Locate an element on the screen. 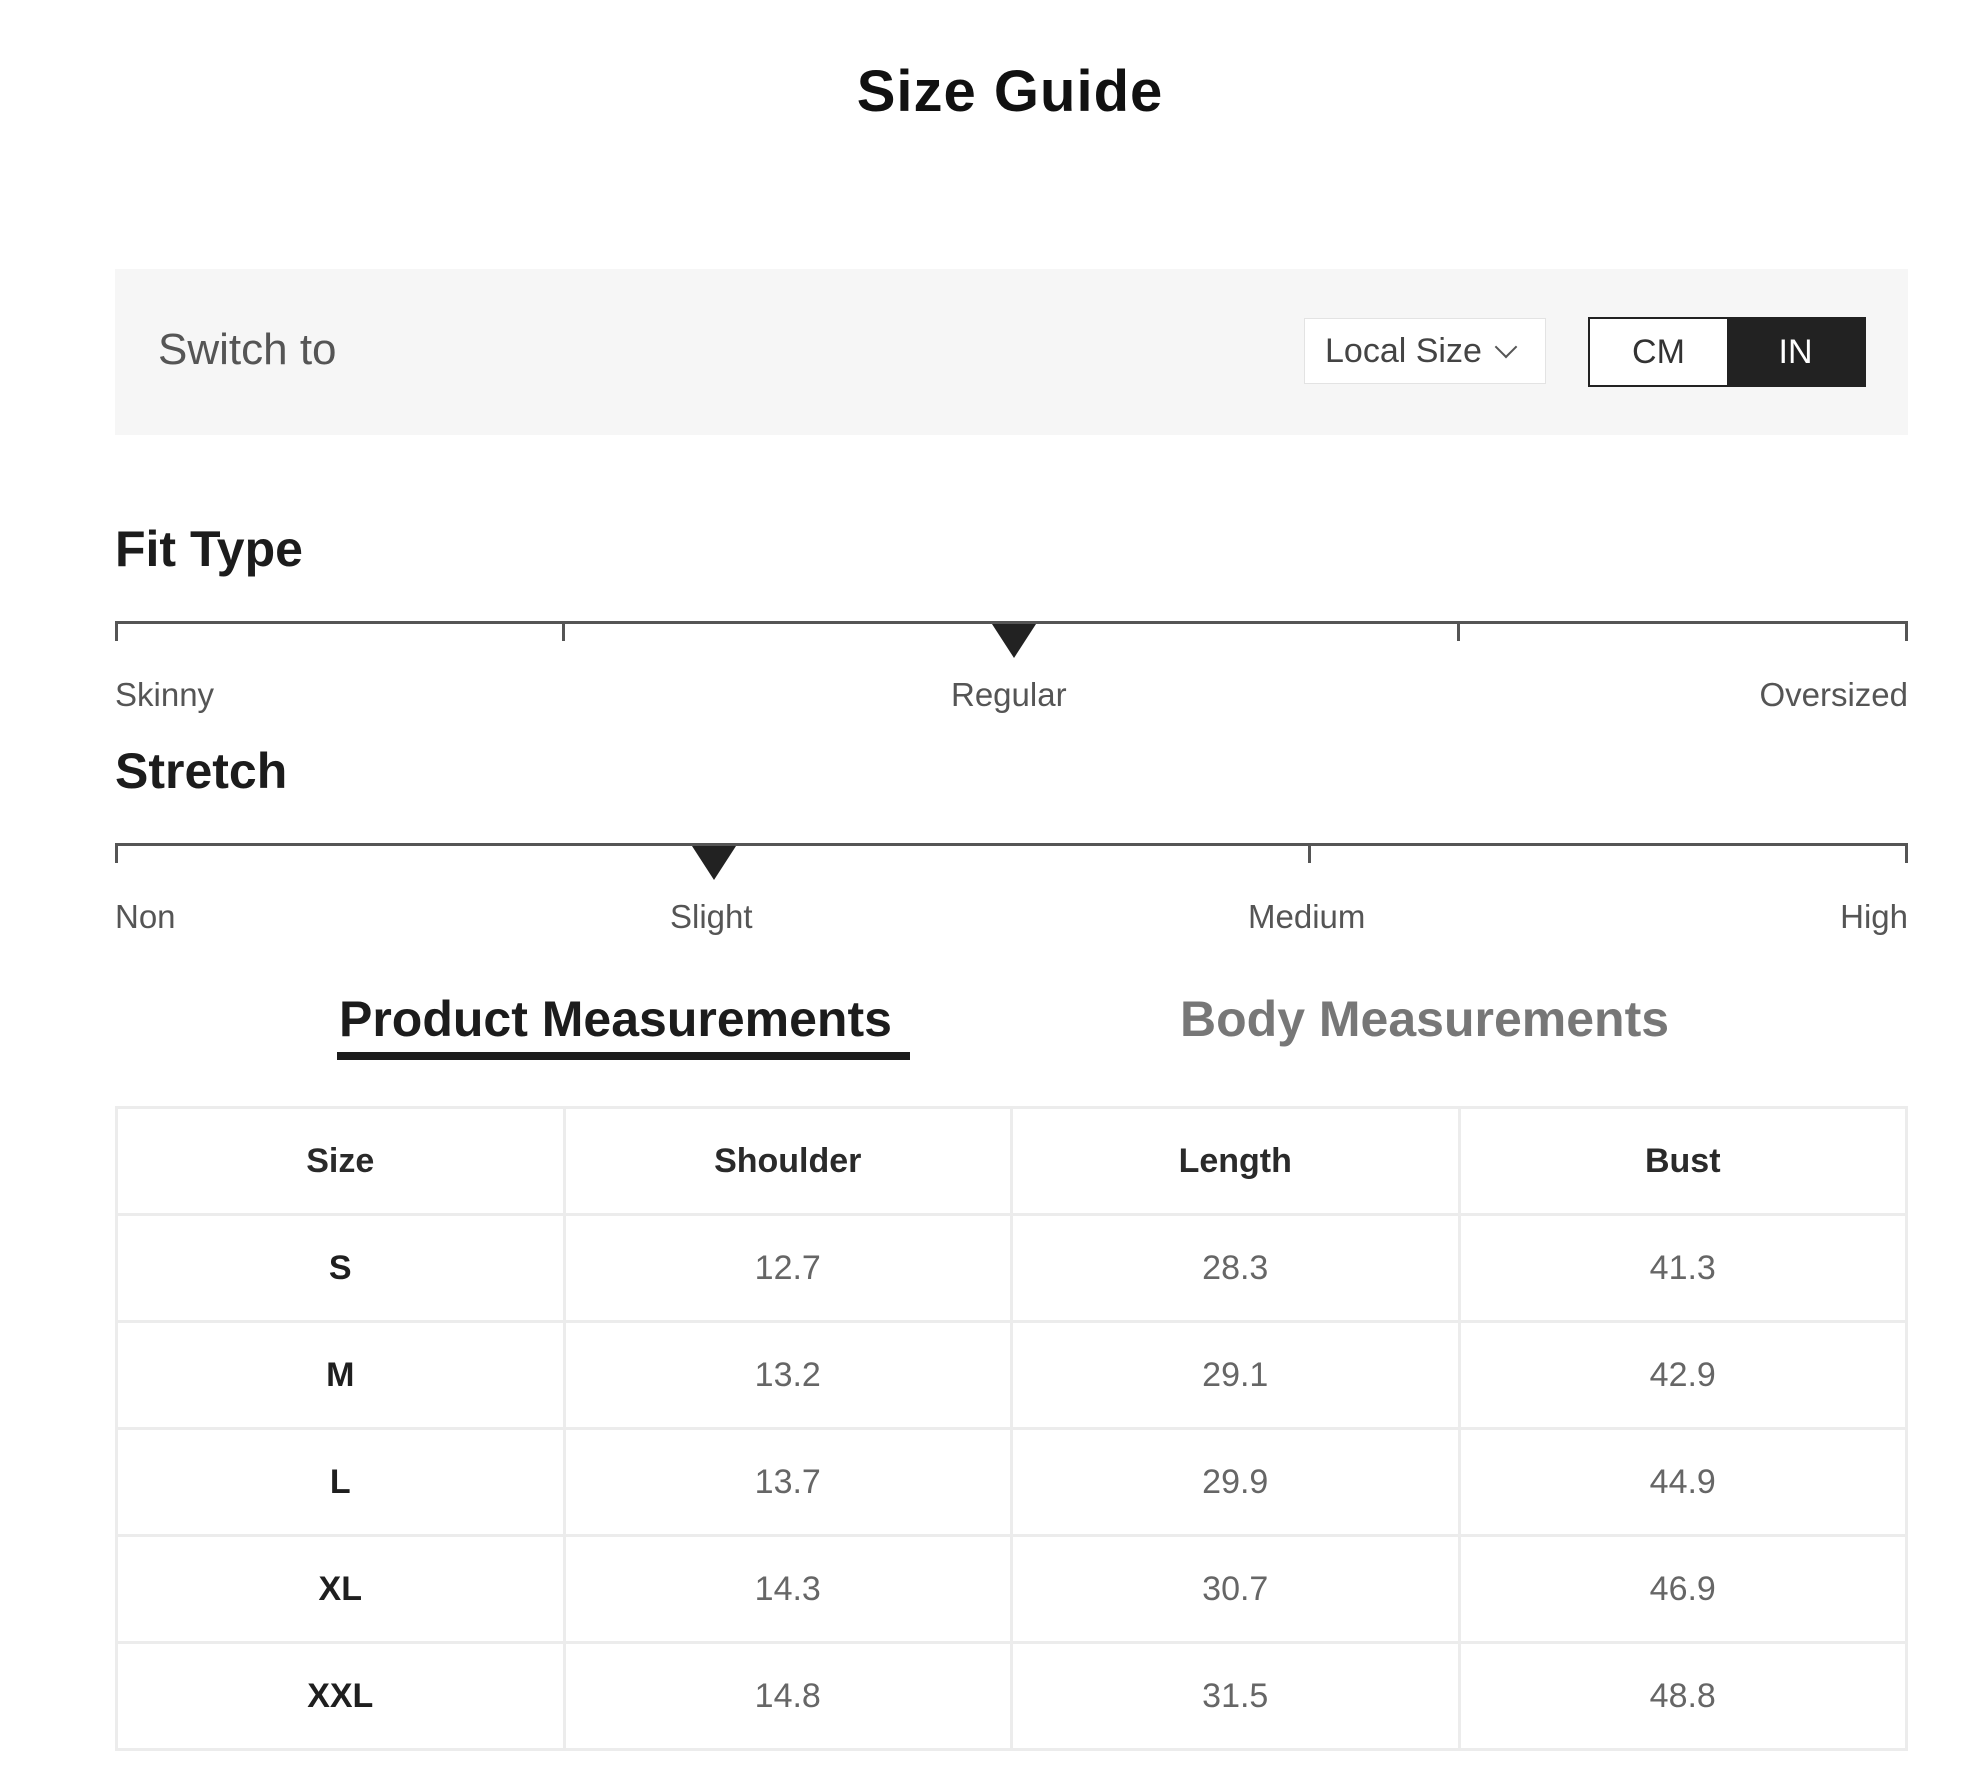 Image resolution: width=1964 pixels, height=1785 pixels. shoulder-cell: 14.8 is located at coordinates (787, 1696).